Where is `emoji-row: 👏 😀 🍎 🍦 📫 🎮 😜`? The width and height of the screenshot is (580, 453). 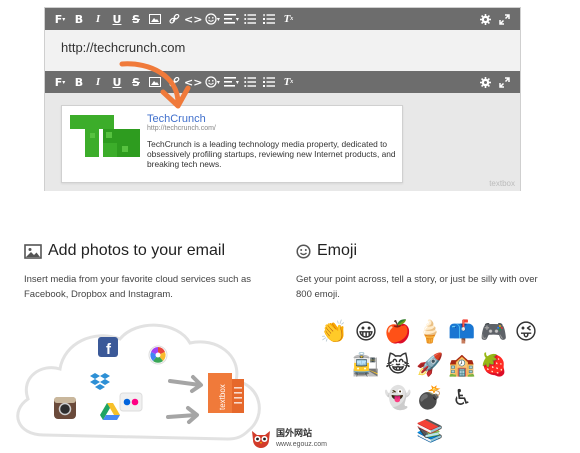 emoji-row: 👏 😀 🍎 🍦 📫 🎮 😜 is located at coordinates (430, 332).